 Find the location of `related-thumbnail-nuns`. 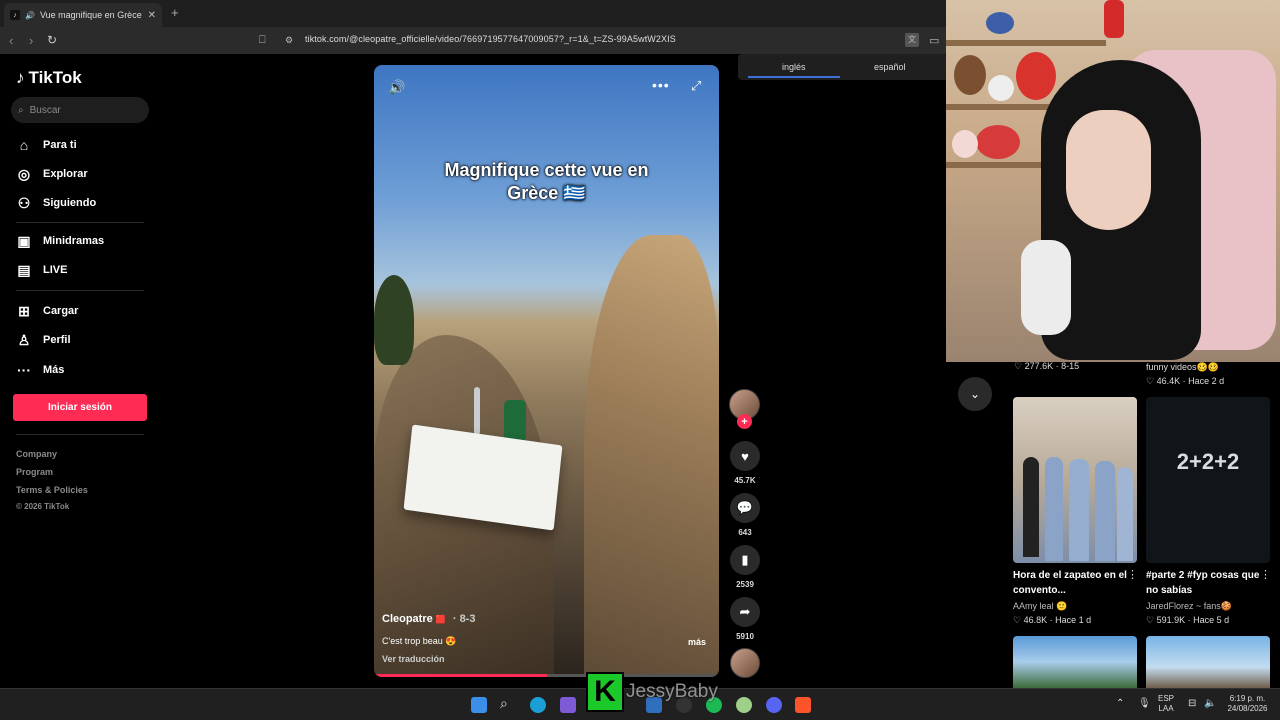

related-thumbnail-nuns is located at coordinates (1075, 480).